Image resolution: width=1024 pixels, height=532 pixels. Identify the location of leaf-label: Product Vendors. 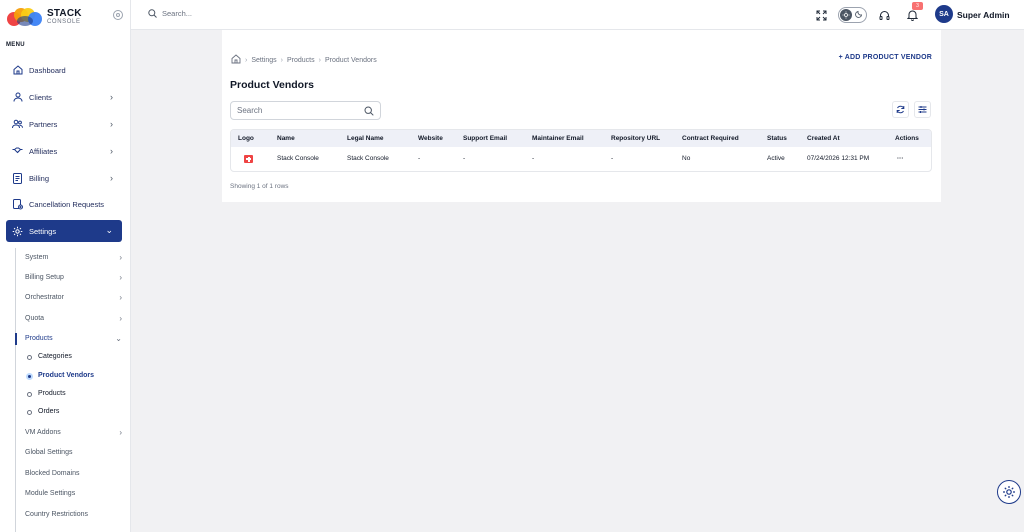
(66, 375).